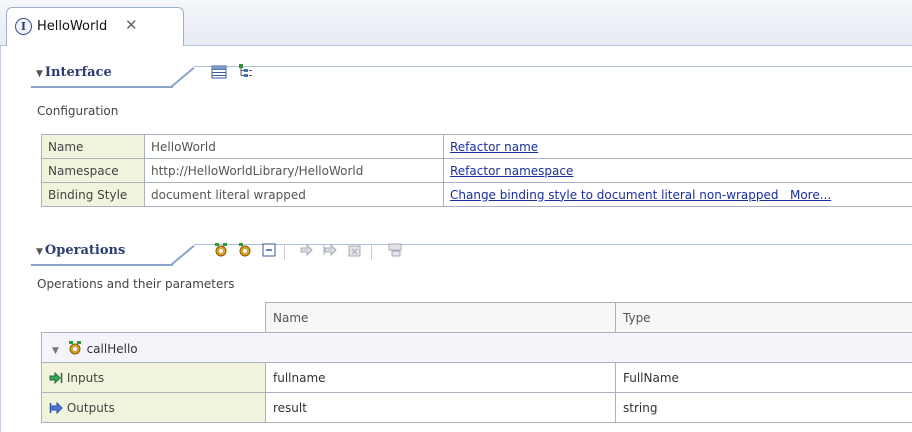 This screenshot has width=912, height=432. What do you see at coordinates (74, 347) in the screenshot?
I see `operation-icon` at bounding box center [74, 347].